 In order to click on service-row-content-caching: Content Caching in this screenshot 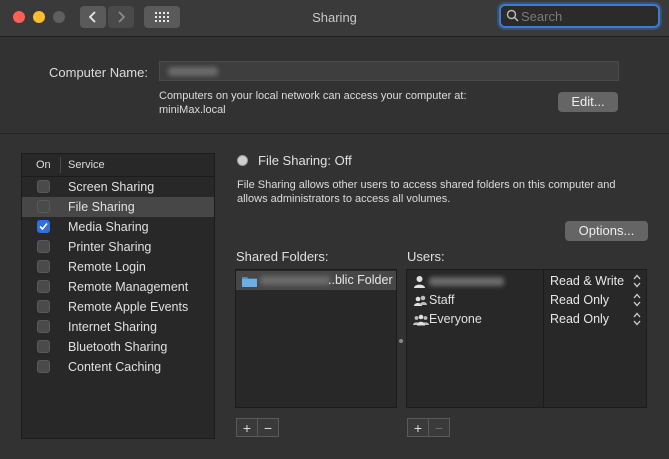, I will do `click(118, 367)`.